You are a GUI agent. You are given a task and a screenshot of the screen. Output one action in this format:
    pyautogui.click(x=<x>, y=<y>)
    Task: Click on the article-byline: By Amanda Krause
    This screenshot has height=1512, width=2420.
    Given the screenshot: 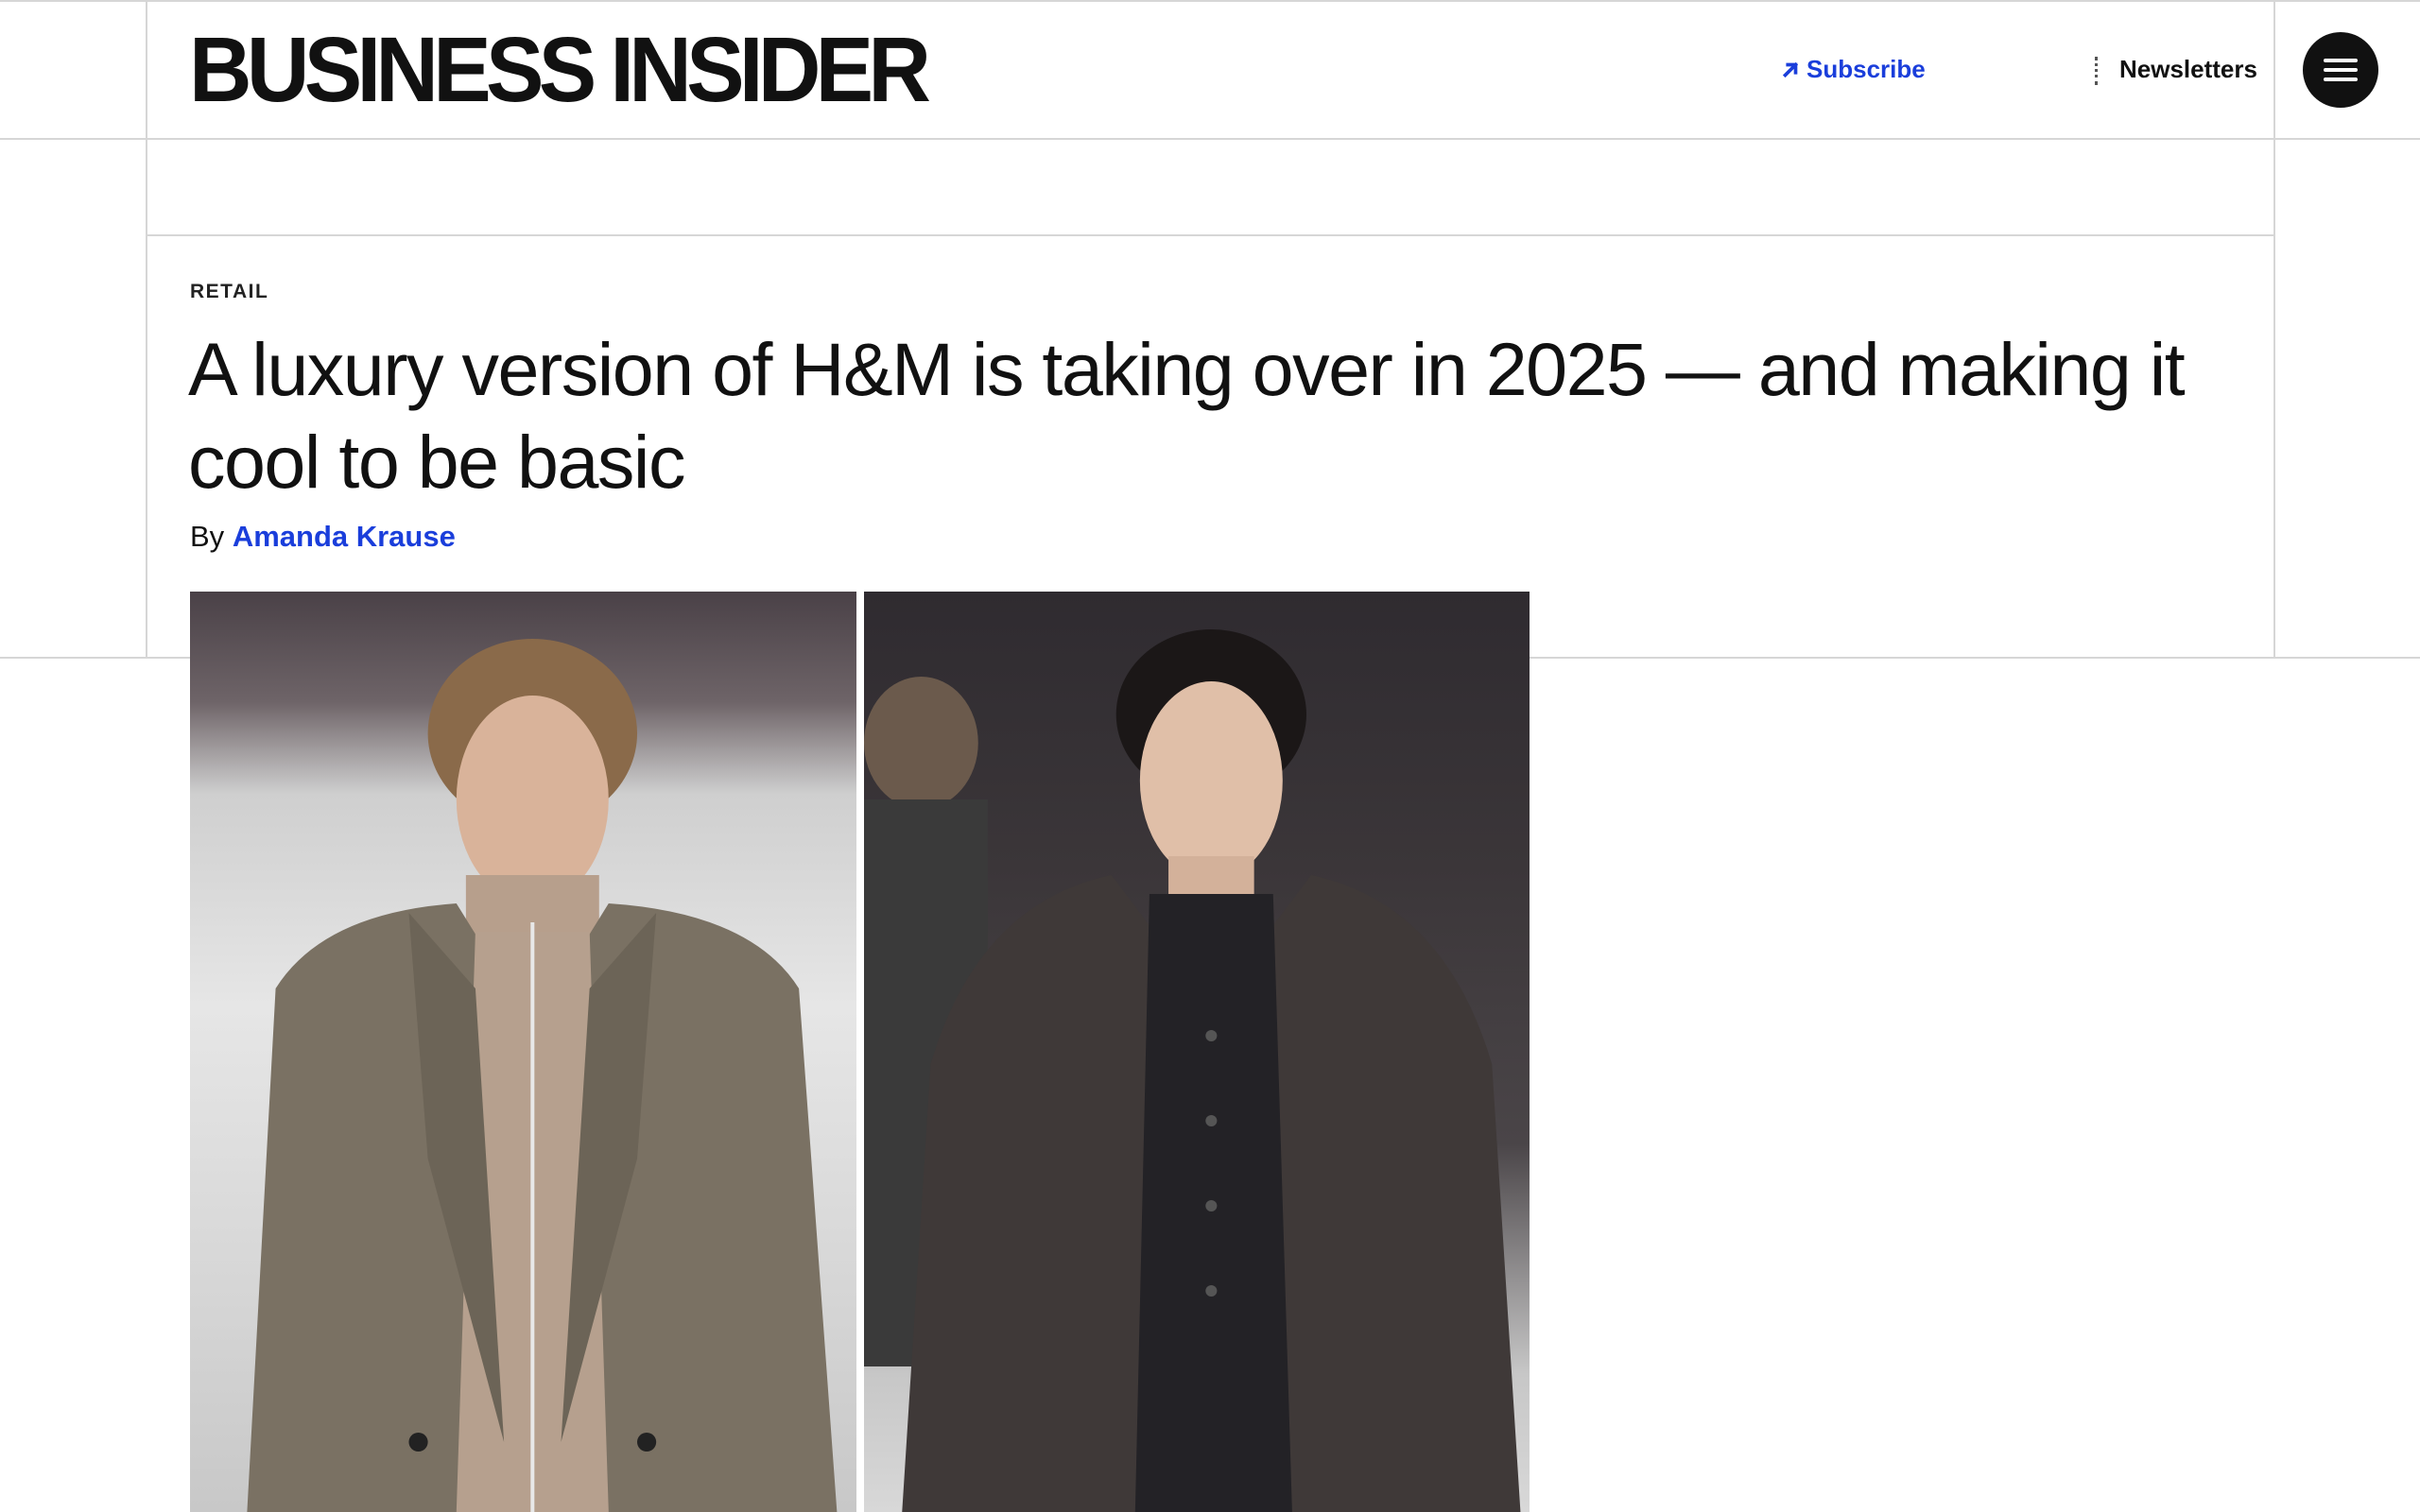 What is the action you would take?
    pyautogui.click(x=323, y=537)
    